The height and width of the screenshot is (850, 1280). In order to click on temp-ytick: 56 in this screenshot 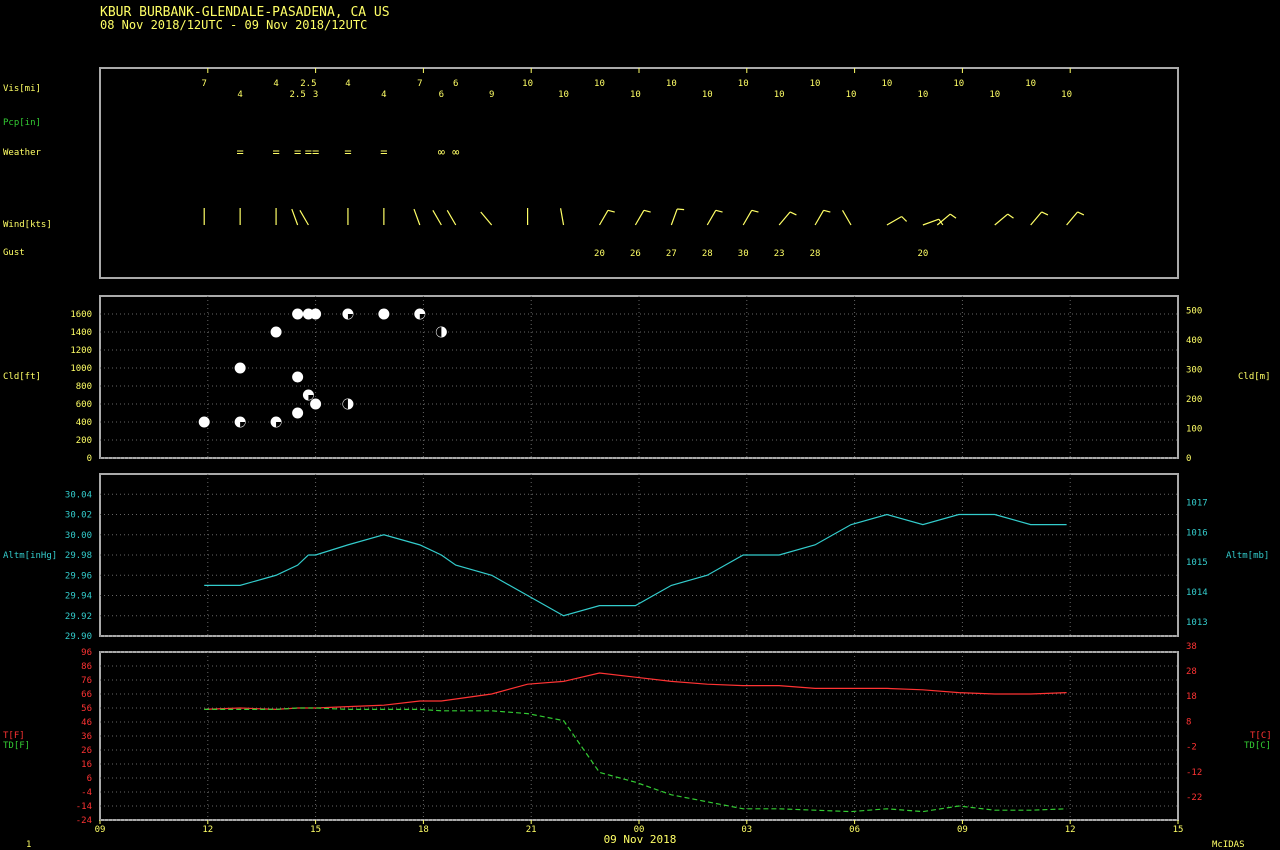, I will do `click(86, 709)`.